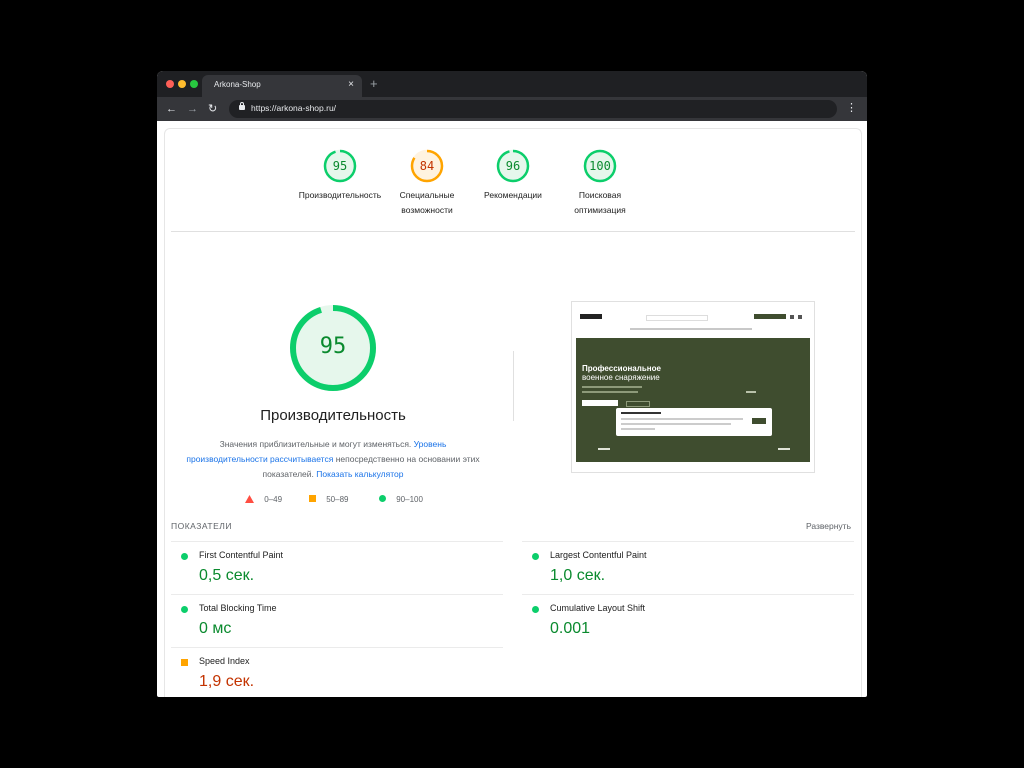  Describe the element at coordinates (688, 567) in the screenshot. I see `metric-item: Largest Contentful Paint 1,0 сек.` at that location.